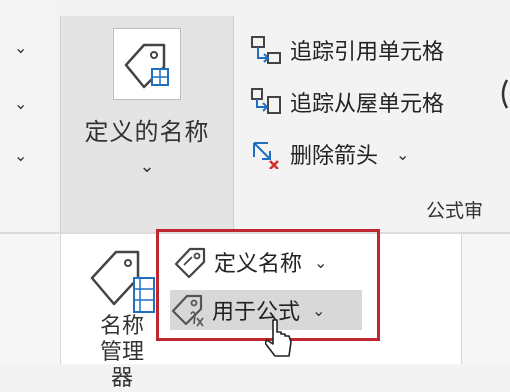  Describe the element at coordinates (266, 102) in the screenshot. I see `trace-dependents-icon` at that location.